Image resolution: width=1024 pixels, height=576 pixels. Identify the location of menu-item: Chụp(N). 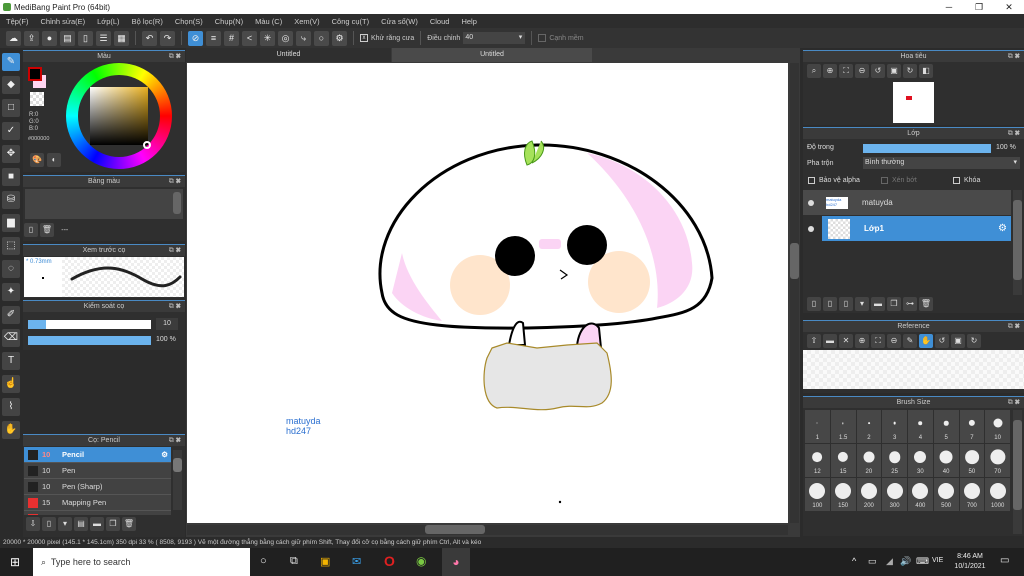
(229, 21).